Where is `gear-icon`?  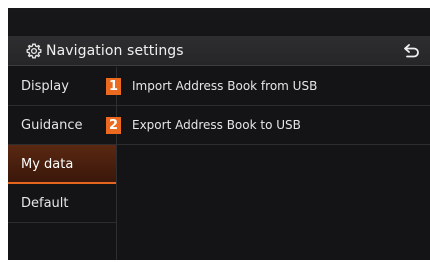 gear-icon is located at coordinates (34, 51).